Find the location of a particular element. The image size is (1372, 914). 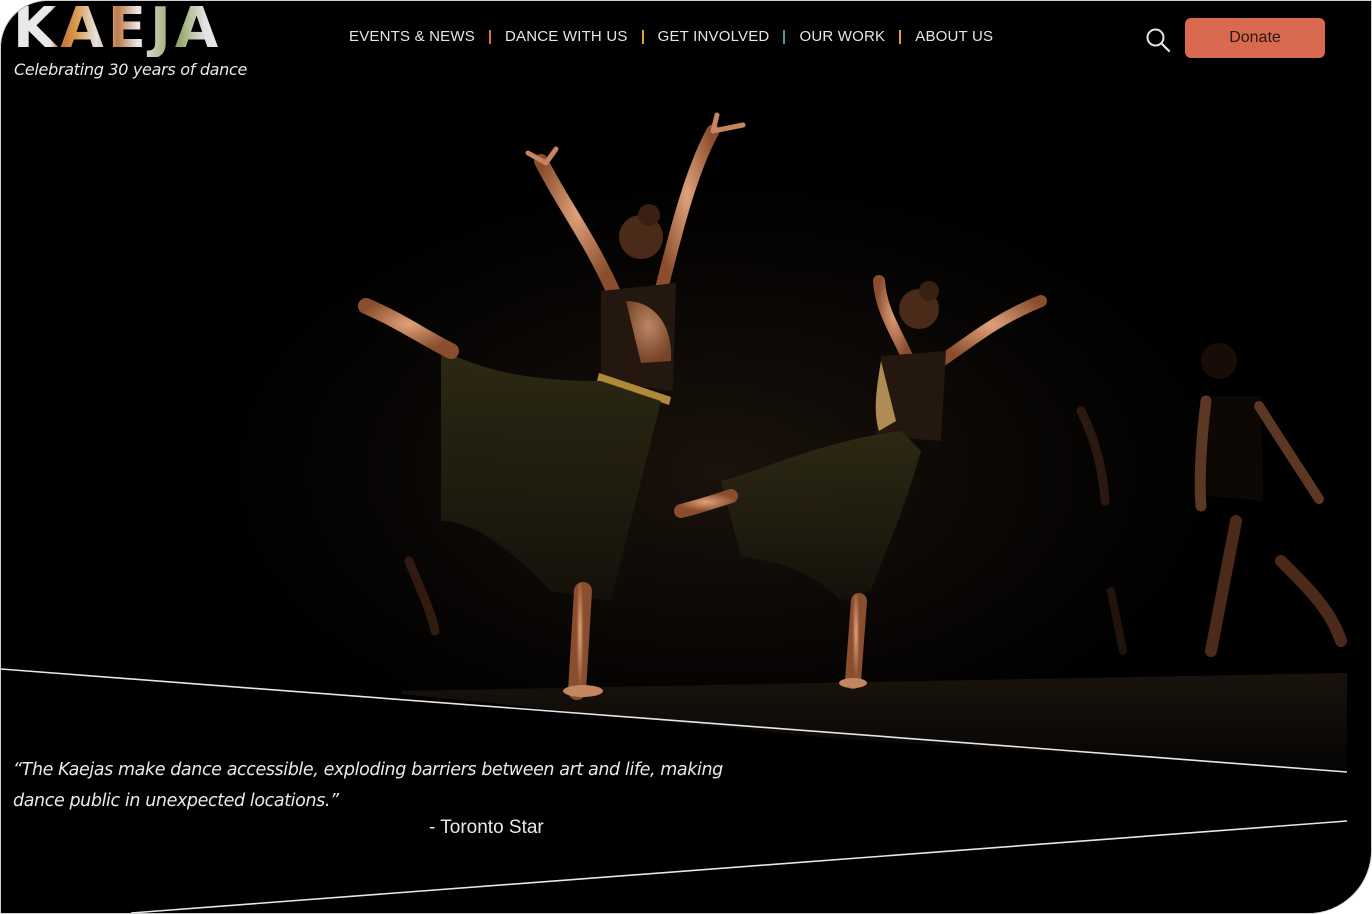

nav-item-our-work: OUR WORK is located at coordinates (842, 36).